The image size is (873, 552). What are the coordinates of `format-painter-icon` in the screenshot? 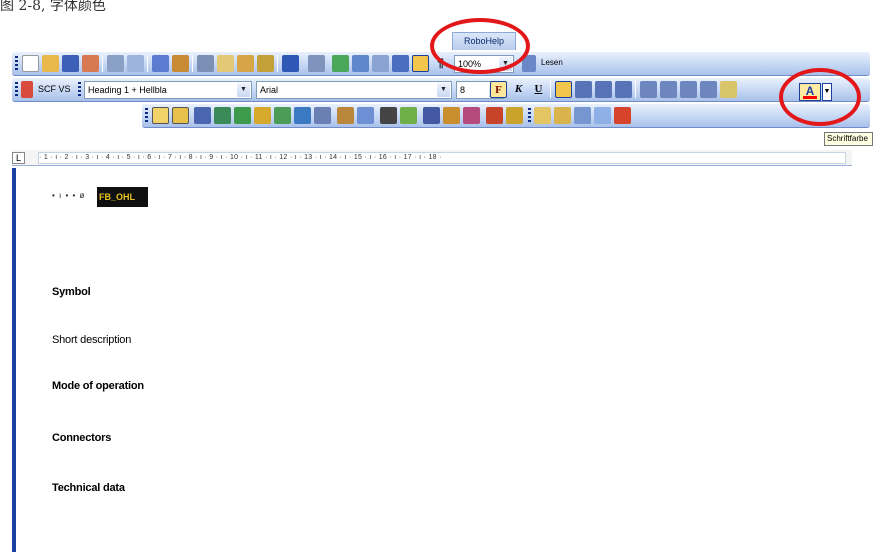 It's located at (265, 63).